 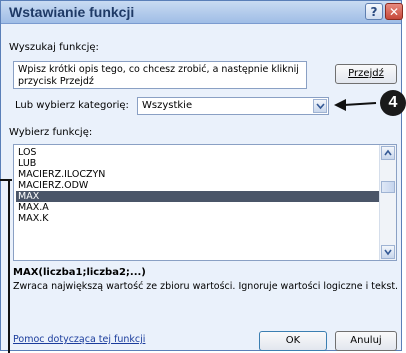 I want to click on arrowhead-icon, so click(x=340, y=105).